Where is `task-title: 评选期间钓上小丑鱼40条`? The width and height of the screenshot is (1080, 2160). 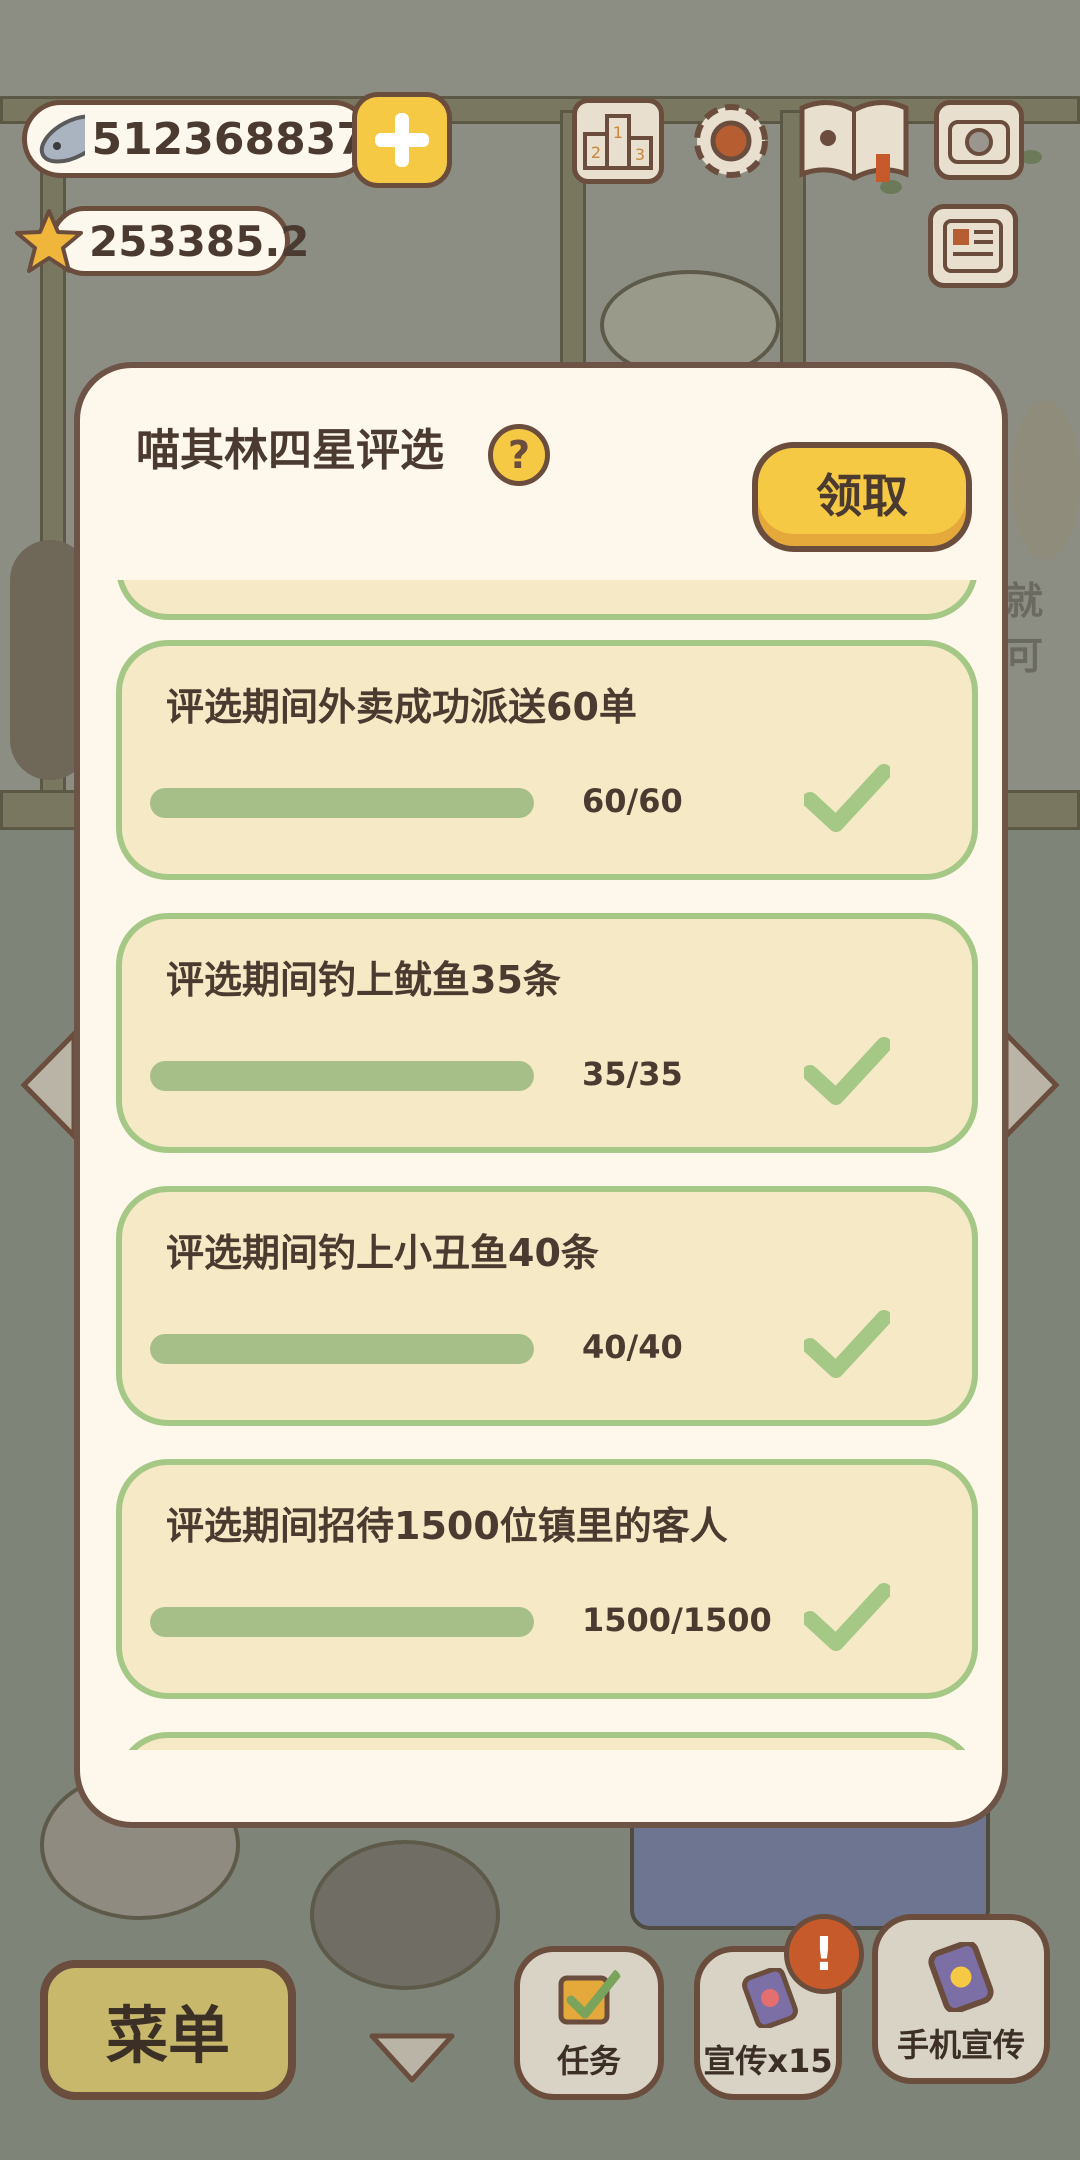 task-title: 评选期间钓上小丑鱼40条 is located at coordinates (382, 1253).